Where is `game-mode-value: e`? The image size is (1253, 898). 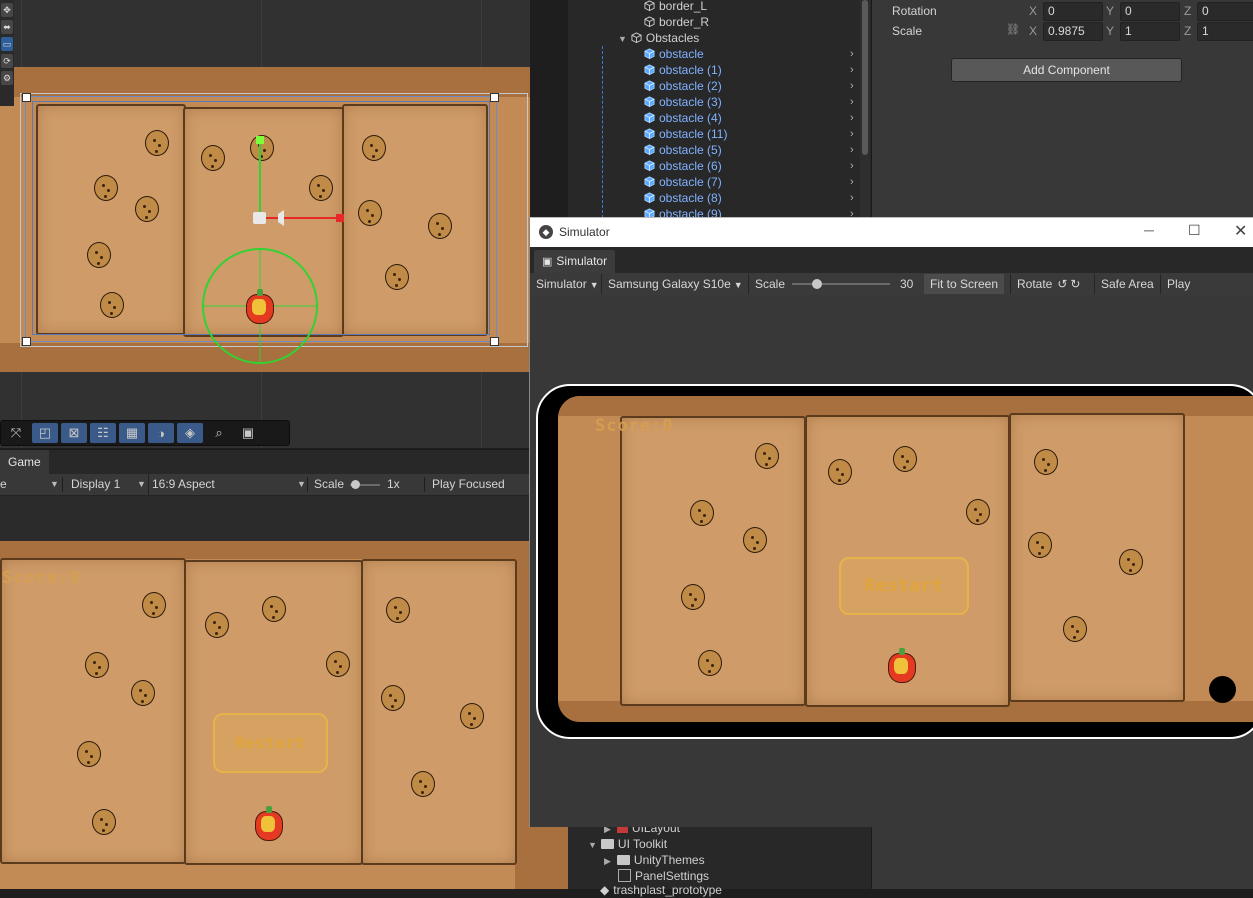
game-mode-value: e is located at coordinates (3, 484).